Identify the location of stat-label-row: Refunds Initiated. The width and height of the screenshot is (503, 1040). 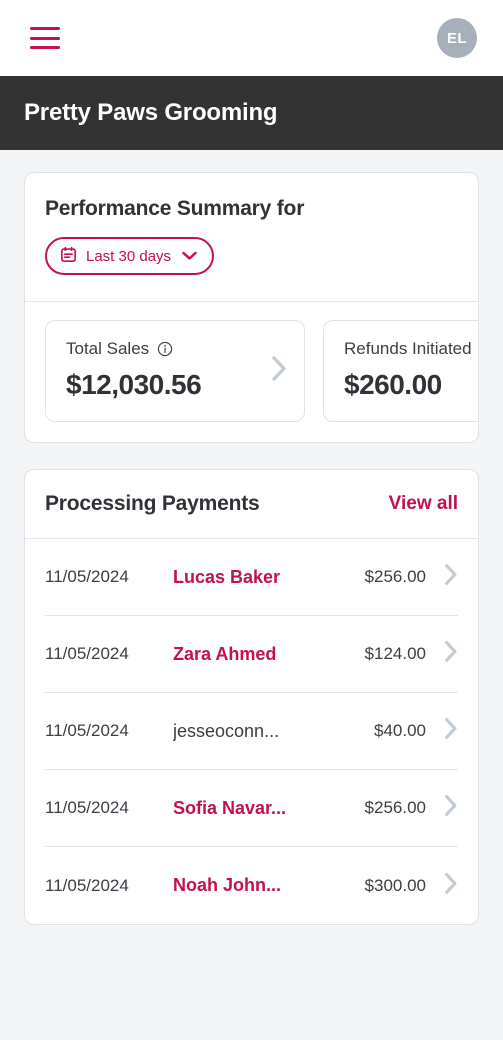
(411, 349).